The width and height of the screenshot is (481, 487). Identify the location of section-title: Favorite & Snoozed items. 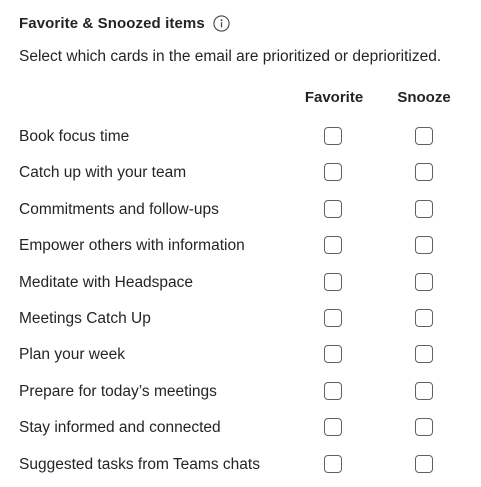
(112, 23).